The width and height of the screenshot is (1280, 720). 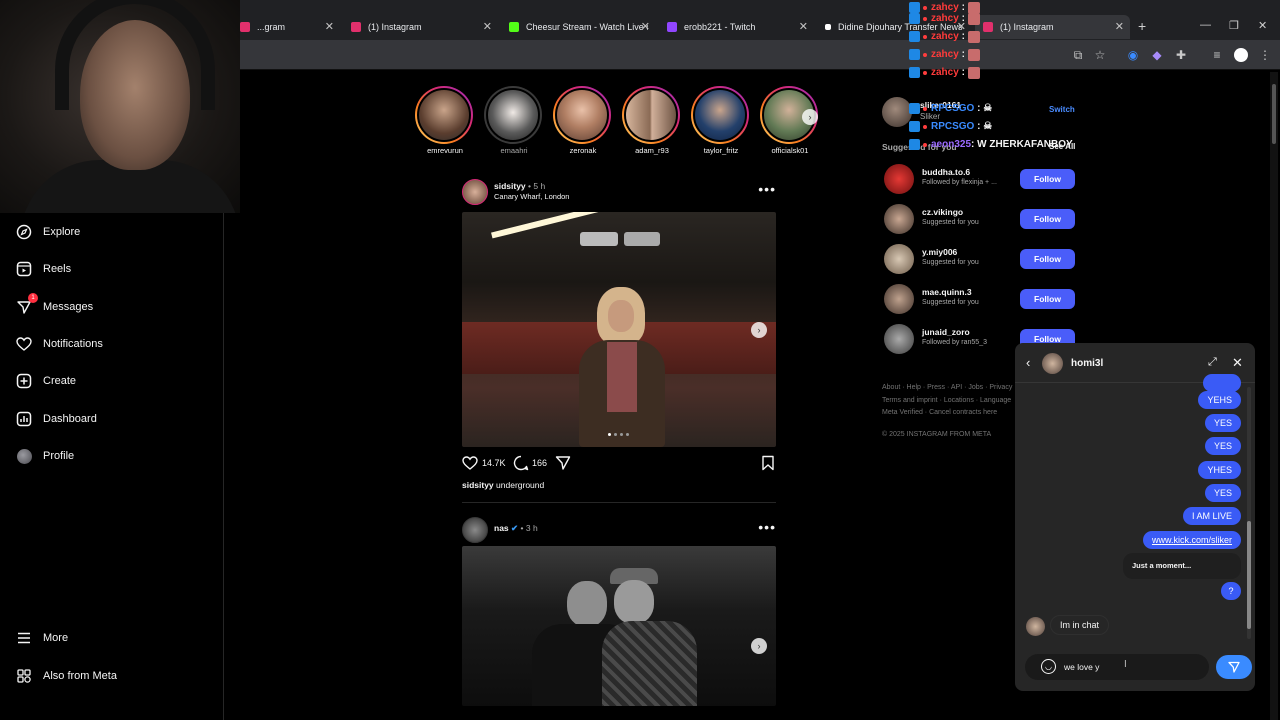 What do you see at coordinates (736, 27) in the screenshot?
I see `browser-tab: erobb221 - Twitch ✕` at bounding box center [736, 27].